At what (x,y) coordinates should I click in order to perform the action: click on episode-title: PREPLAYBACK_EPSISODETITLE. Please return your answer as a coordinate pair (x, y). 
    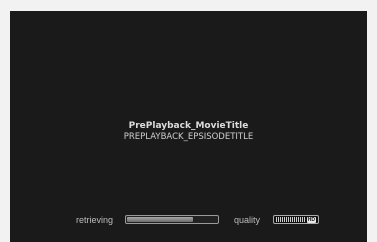
    Looking at the image, I should click on (188, 137).